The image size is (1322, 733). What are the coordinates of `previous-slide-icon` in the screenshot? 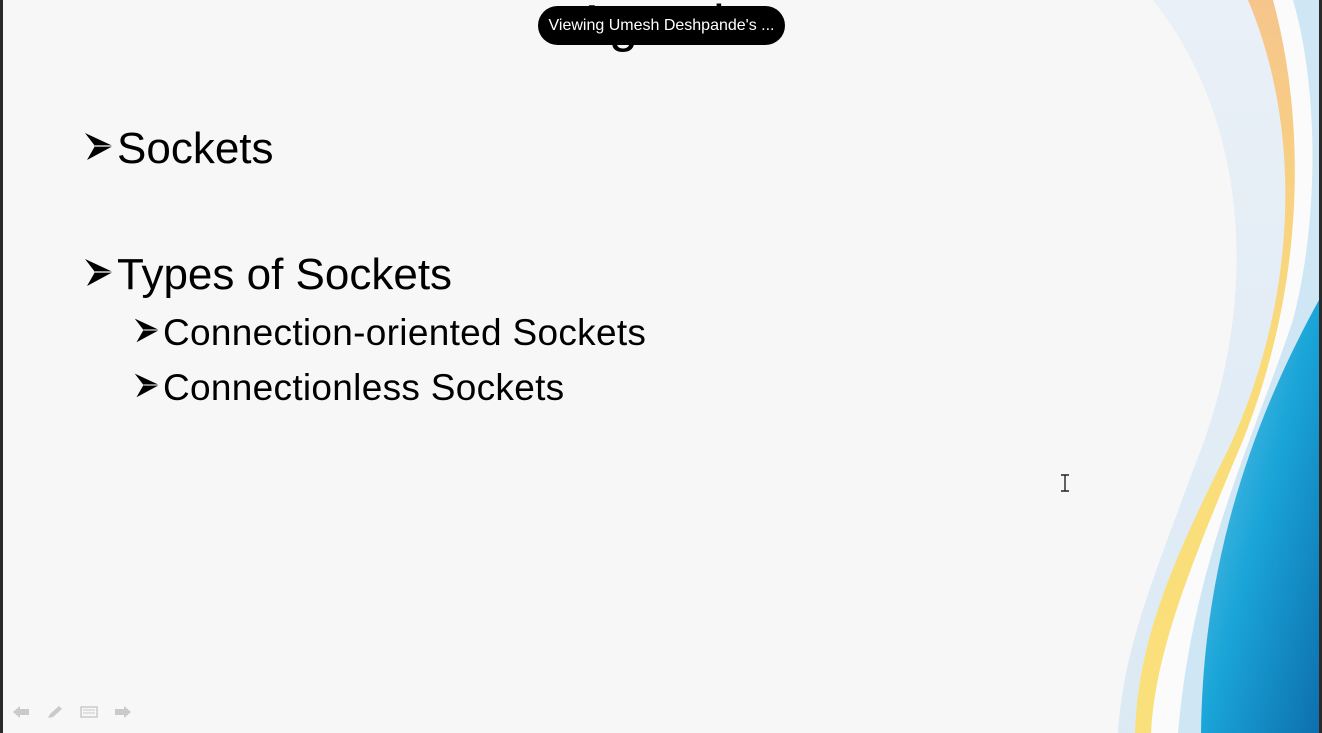 It's located at (21, 712).